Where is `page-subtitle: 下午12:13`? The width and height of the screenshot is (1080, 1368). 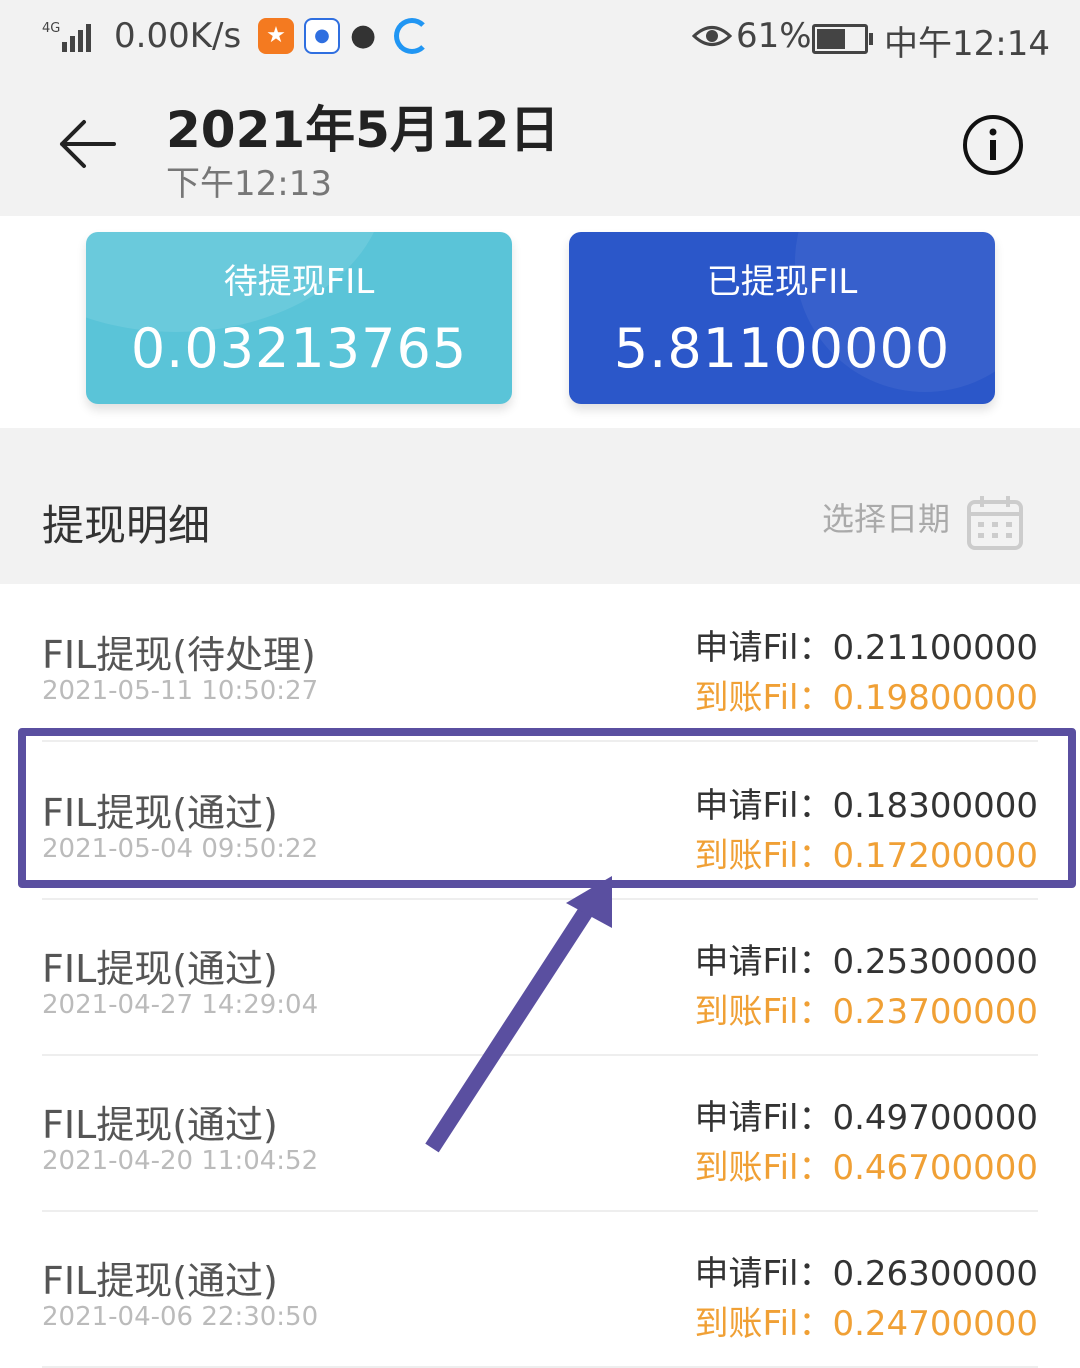 page-subtitle: 下午12:13 is located at coordinates (249, 184).